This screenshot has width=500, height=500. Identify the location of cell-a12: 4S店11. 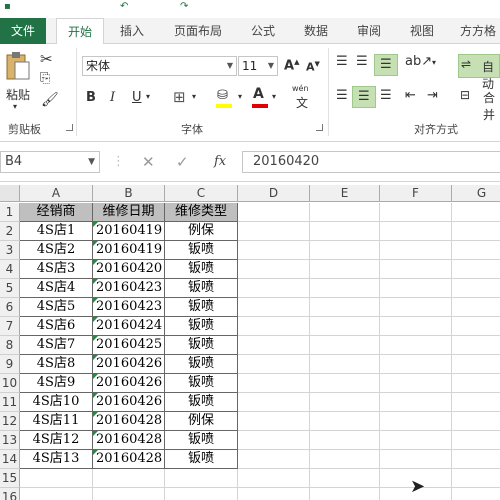
(56, 421).